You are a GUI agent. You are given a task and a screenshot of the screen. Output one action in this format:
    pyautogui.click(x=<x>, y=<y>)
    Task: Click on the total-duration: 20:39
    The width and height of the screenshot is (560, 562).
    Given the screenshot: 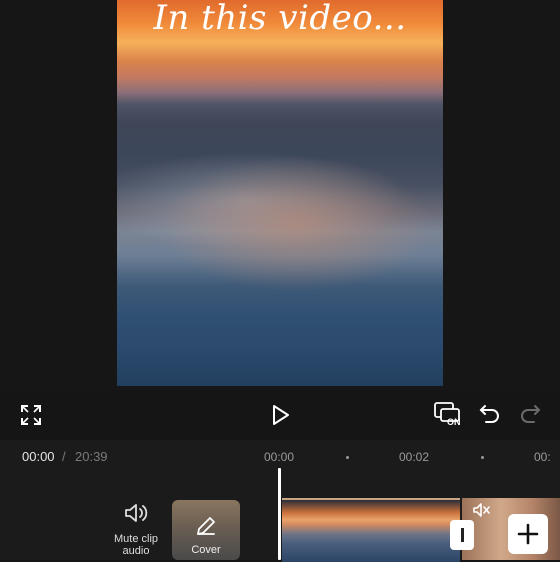 What is the action you would take?
    pyautogui.click(x=91, y=456)
    